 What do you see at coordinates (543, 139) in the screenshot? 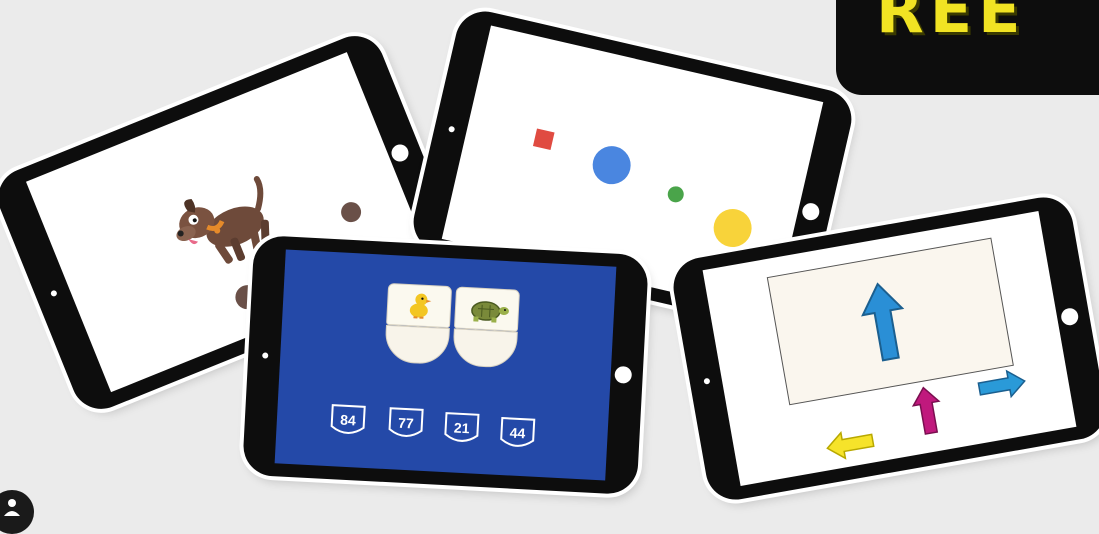
I see `red-square` at bounding box center [543, 139].